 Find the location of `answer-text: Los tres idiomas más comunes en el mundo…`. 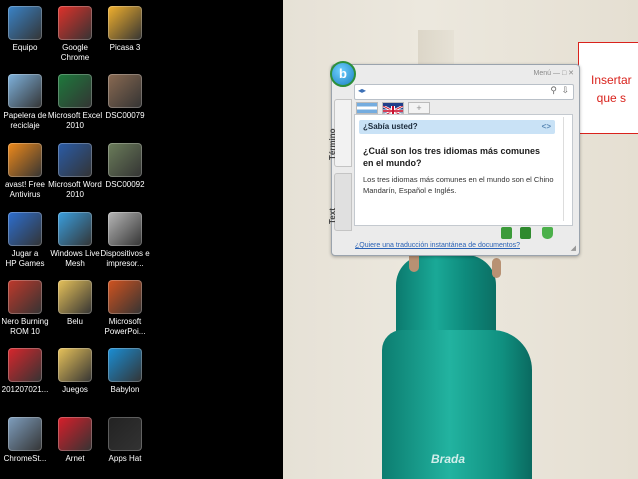

answer-text: Los tres idiomas más comunes en el mundo… is located at coordinates (458, 185).